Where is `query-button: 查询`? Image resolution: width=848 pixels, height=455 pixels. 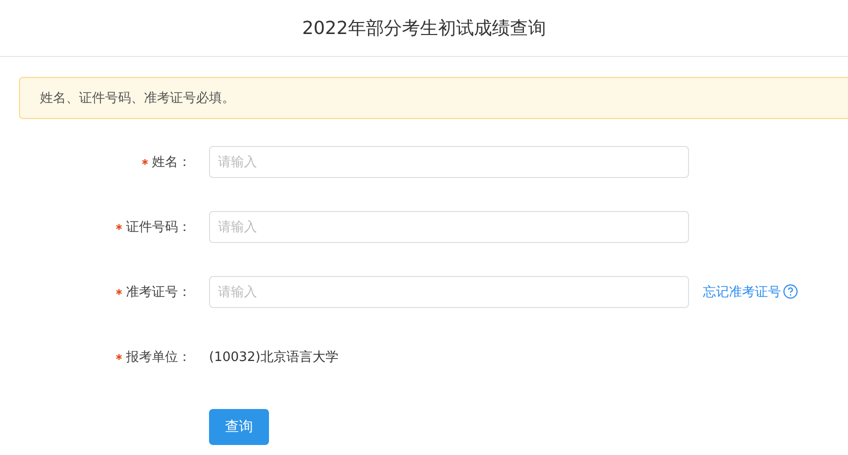 query-button: 查询 is located at coordinates (239, 427).